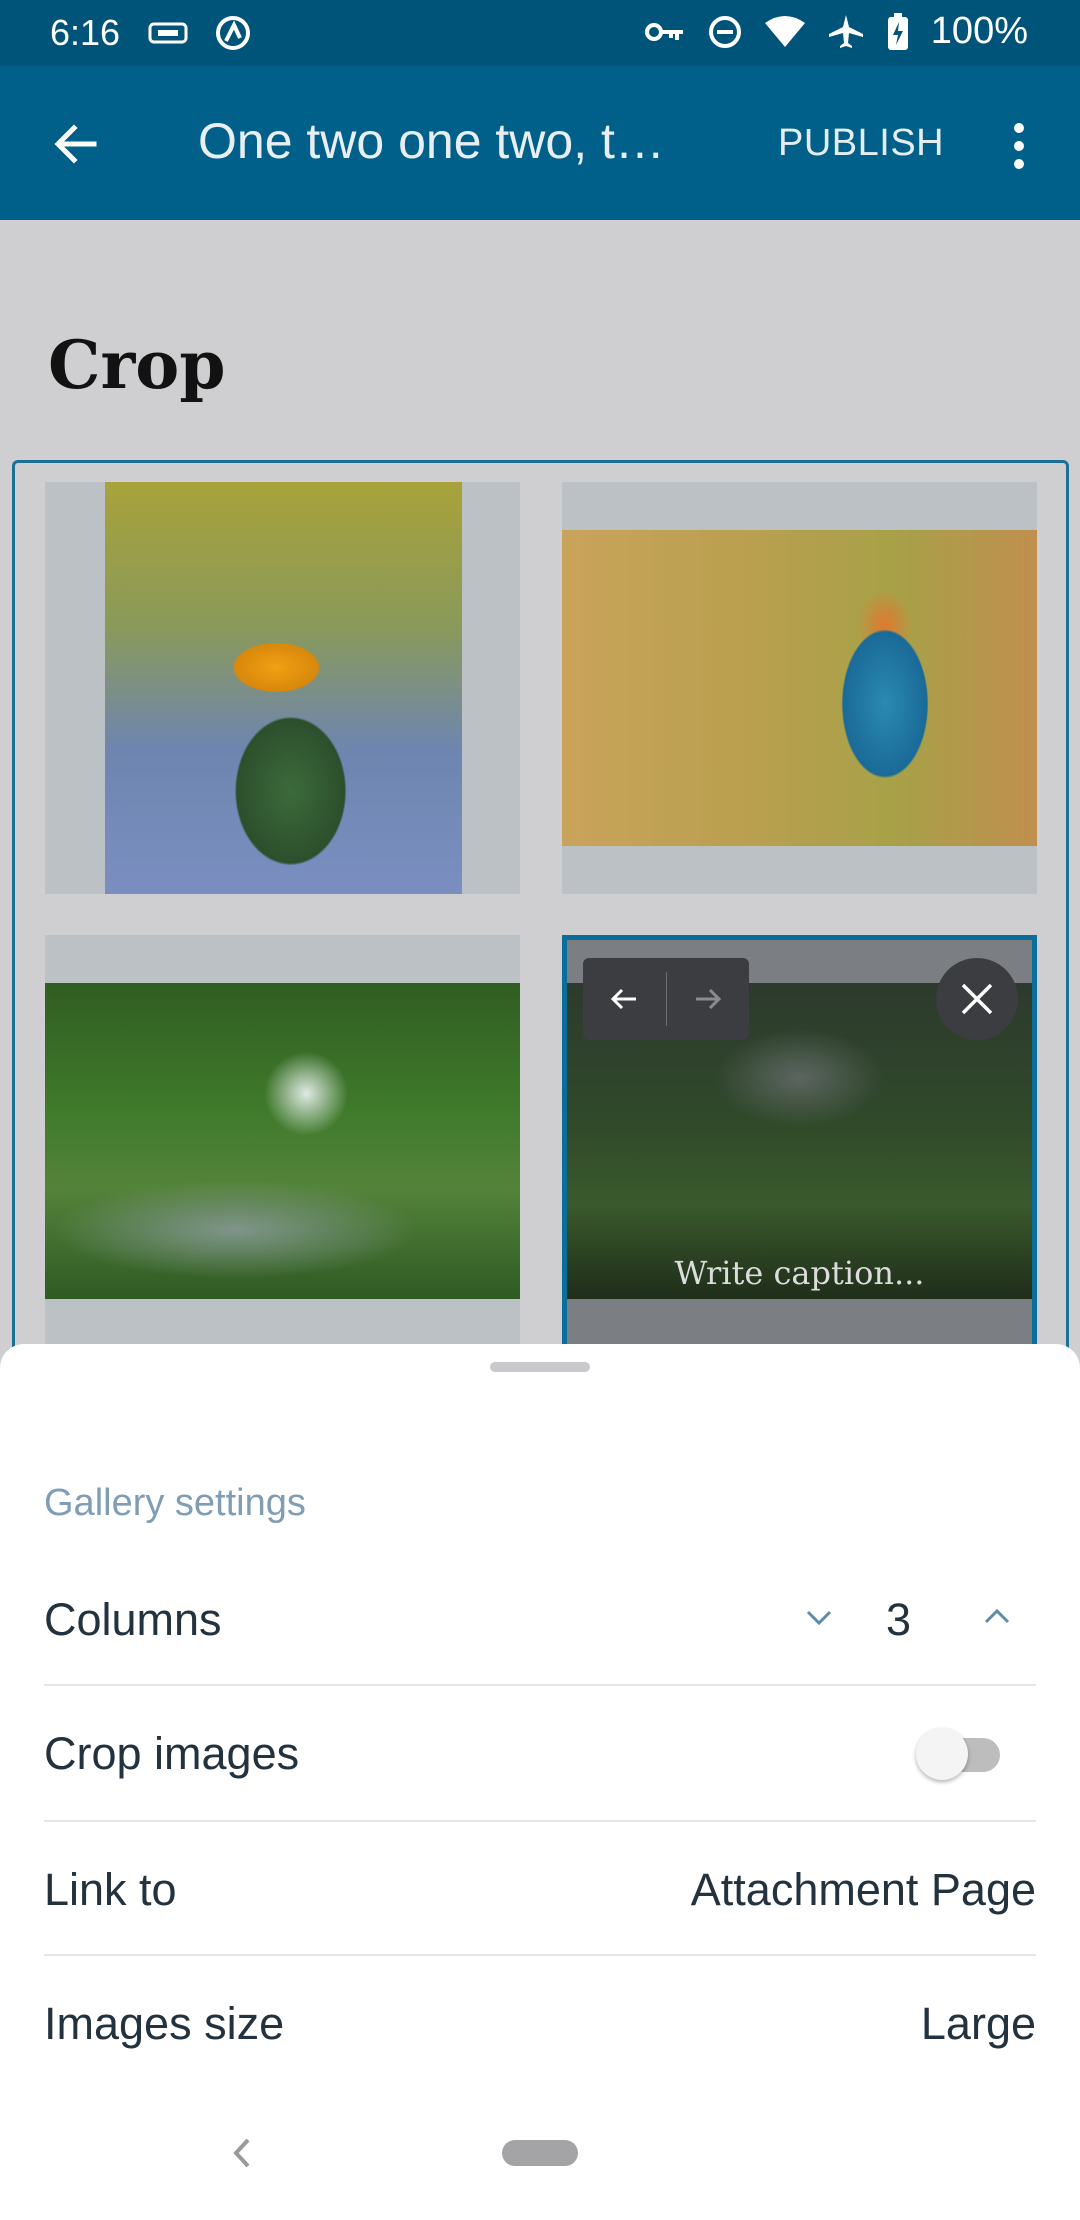 The height and width of the screenshot is (2220, 1080). I want to click on more-vert-icon, so click(1019, 146).